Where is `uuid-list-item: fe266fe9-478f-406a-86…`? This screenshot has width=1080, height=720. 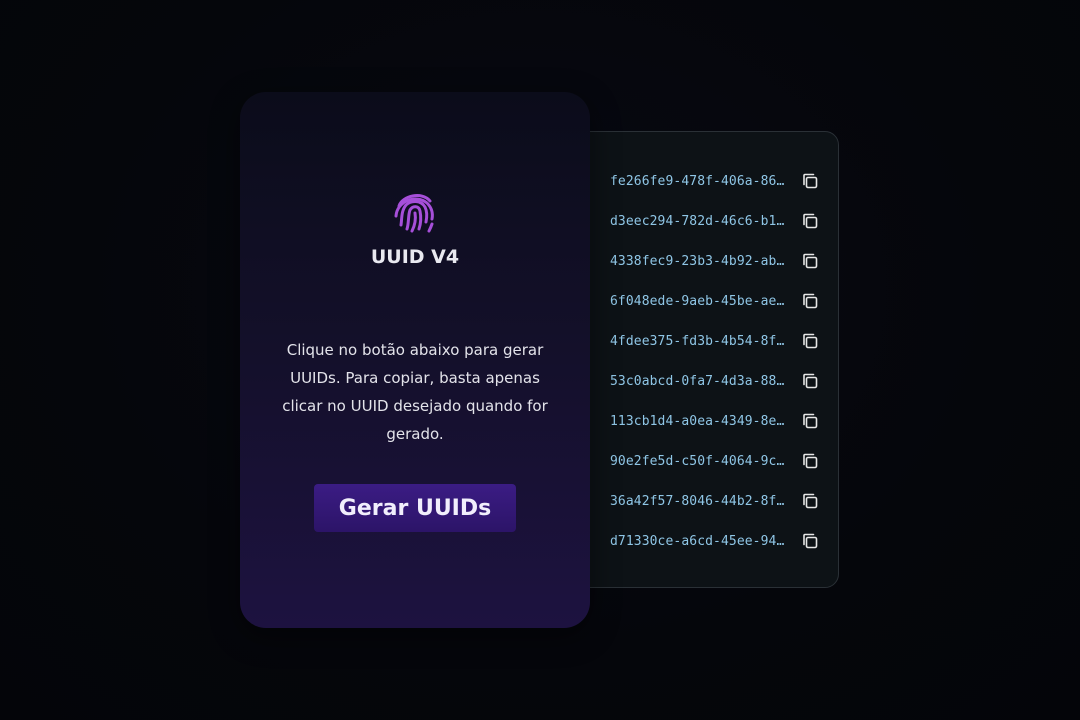 uuid-list-item: fe266fe9-478f-406a-86… is located at coordinates (714, 181).